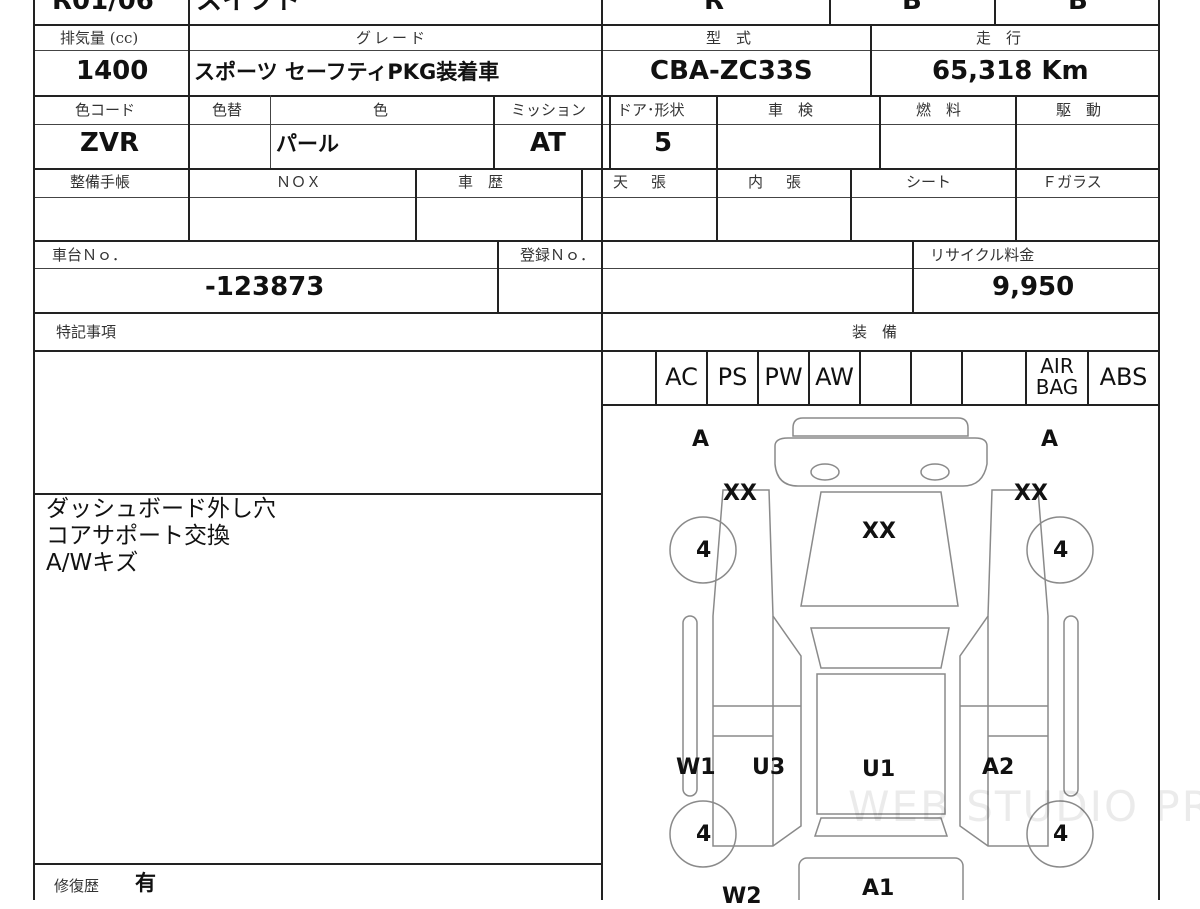 This screenshot has height=909, width=1200. What do you see at coordinates (481, 182) in the screenshot?
I see `history-label: 車 歴` at bounding box center [481, 182].